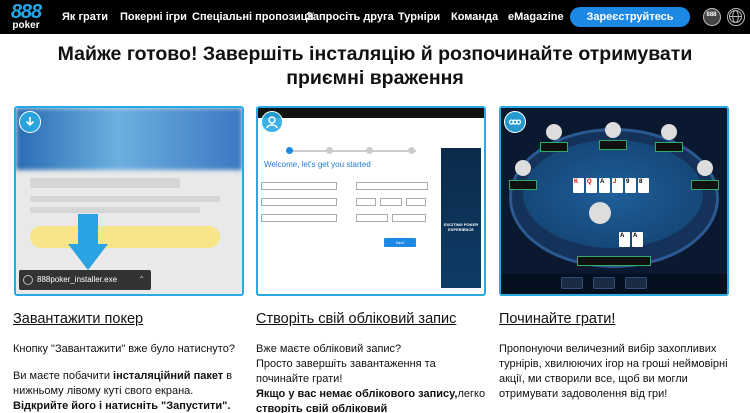 The image size is (750, 413). I want to click on step-signup-title: Створіть свій обліковий запис, so click(356, 319).